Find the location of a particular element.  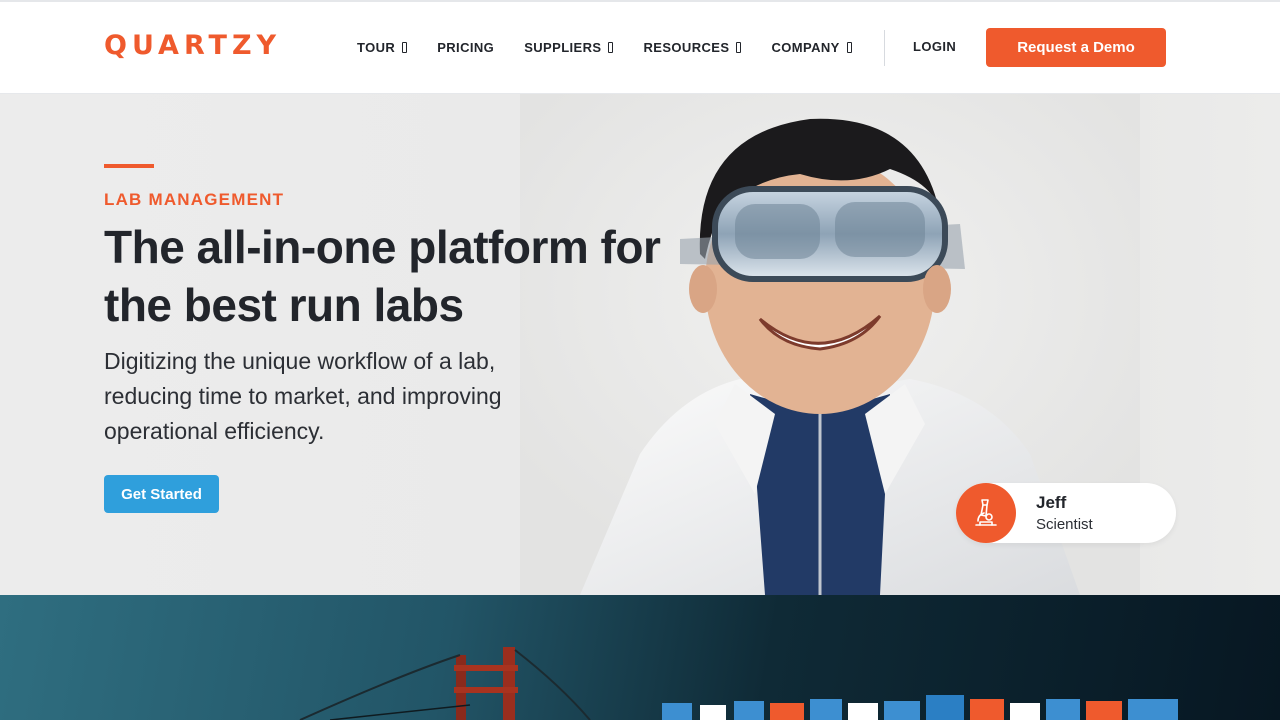

hero-eyebrow: LAB MANAGEMENT is located at coordinates (194, 199).